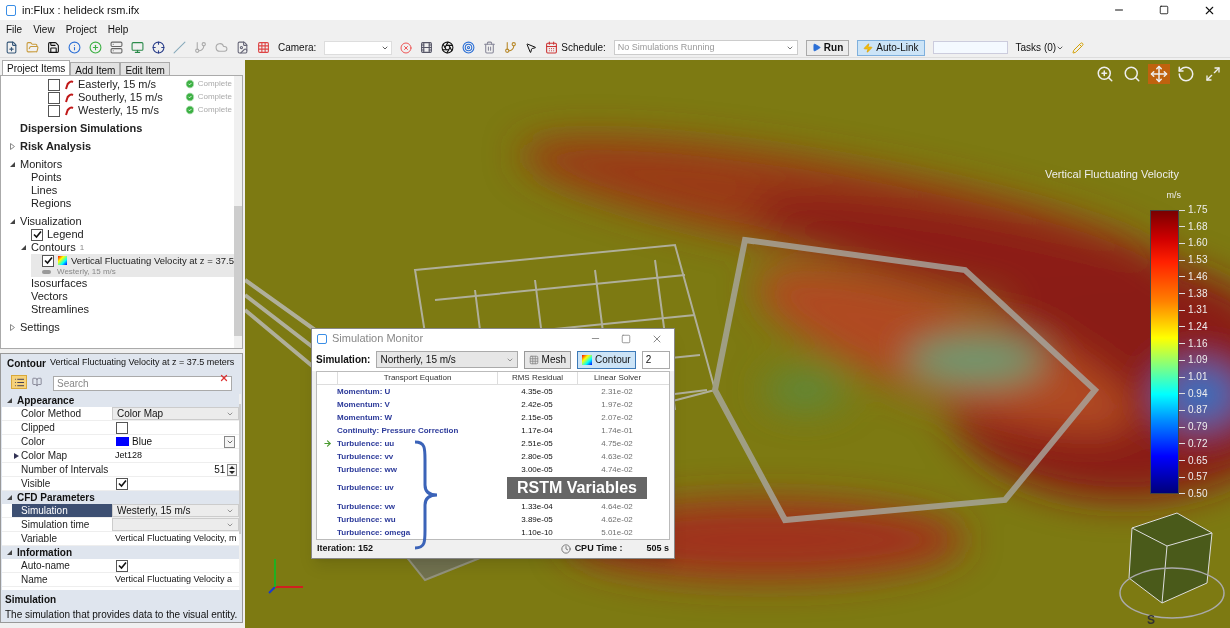 This screenshot has width=1230, height=628. What do you see at coordinates (406, 47) in the screenshot?
I see `delete-icon` at bounding box center [406, 47].